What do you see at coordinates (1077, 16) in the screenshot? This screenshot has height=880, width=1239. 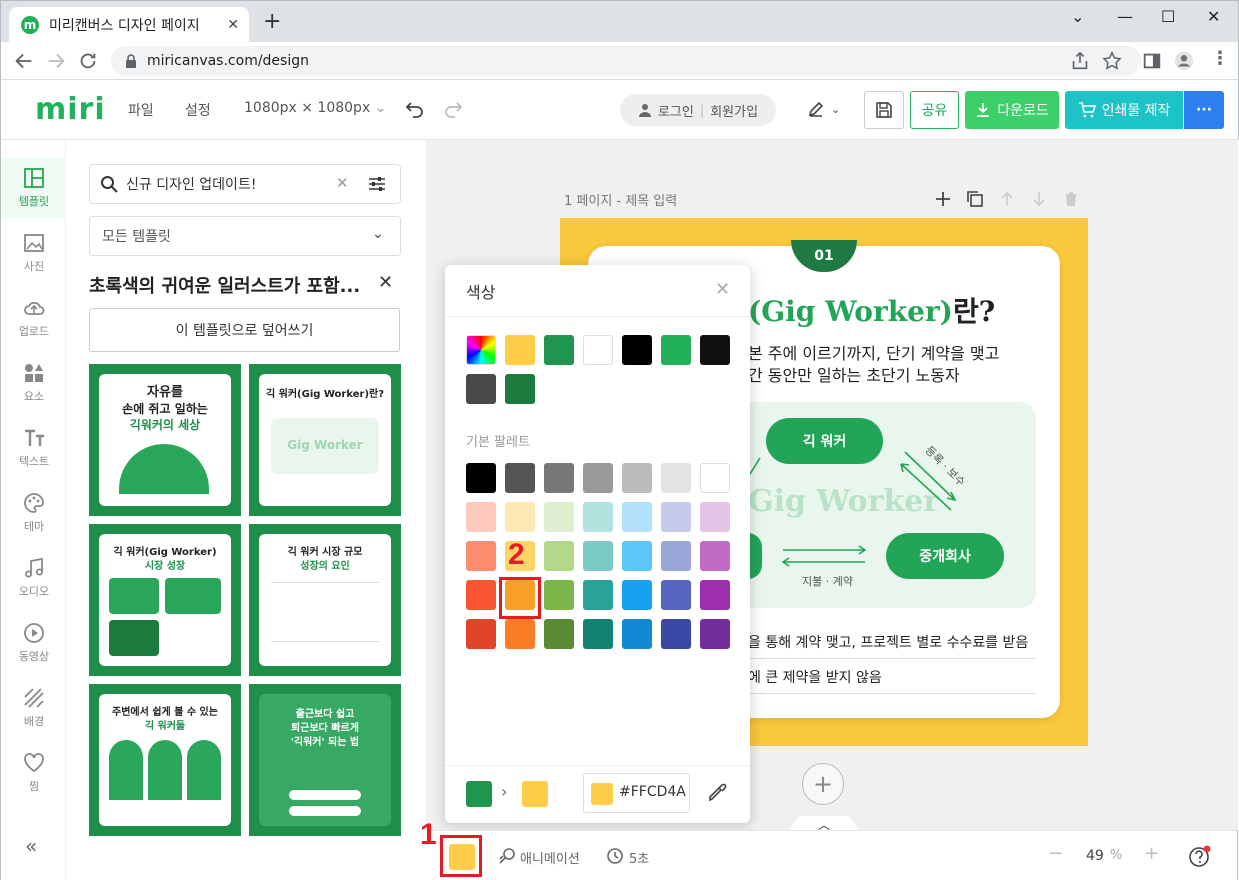 I see `tab-search-icon: ⌄` at bounding box center [1077, 16].